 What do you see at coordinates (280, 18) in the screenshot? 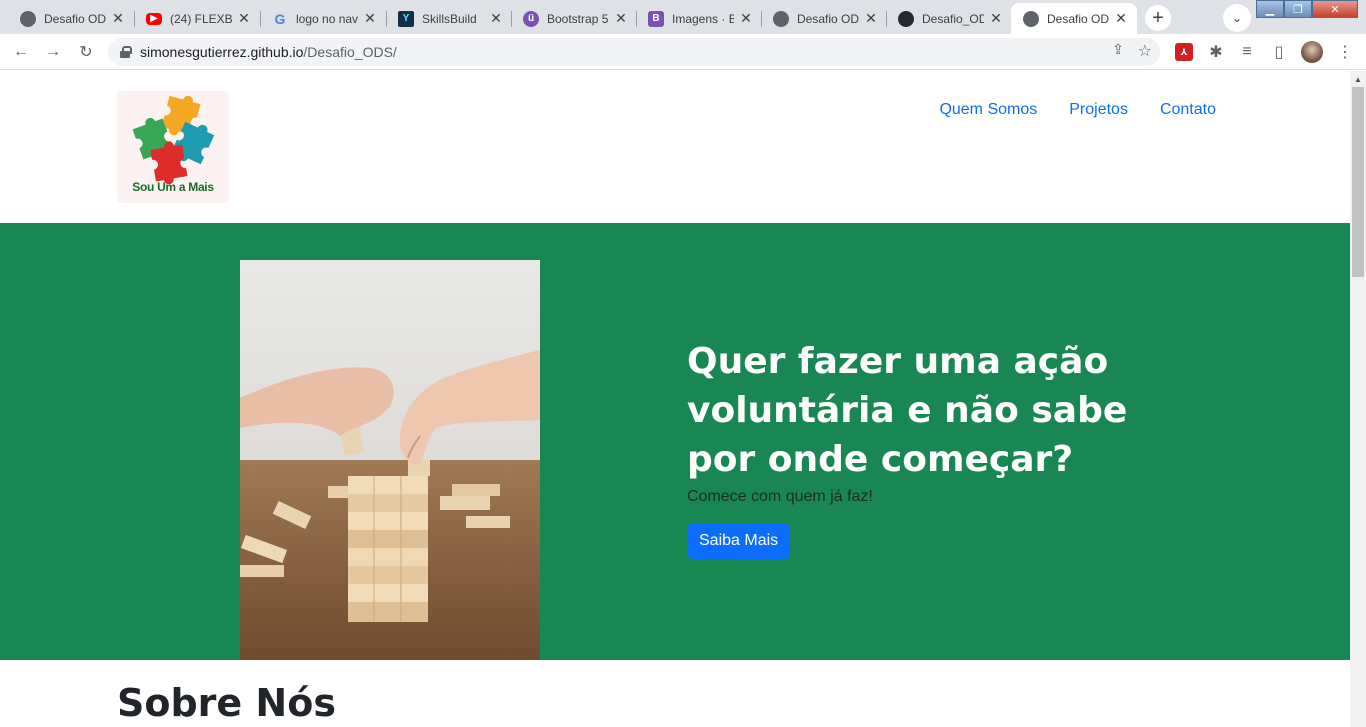
I see `google-icon: G` at bounding box center [280, 18].